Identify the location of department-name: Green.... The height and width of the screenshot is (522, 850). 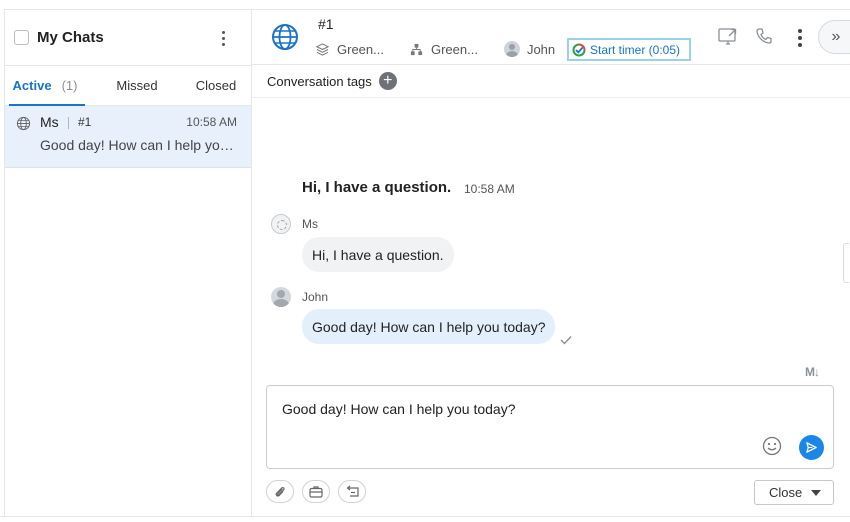
(360, 49).